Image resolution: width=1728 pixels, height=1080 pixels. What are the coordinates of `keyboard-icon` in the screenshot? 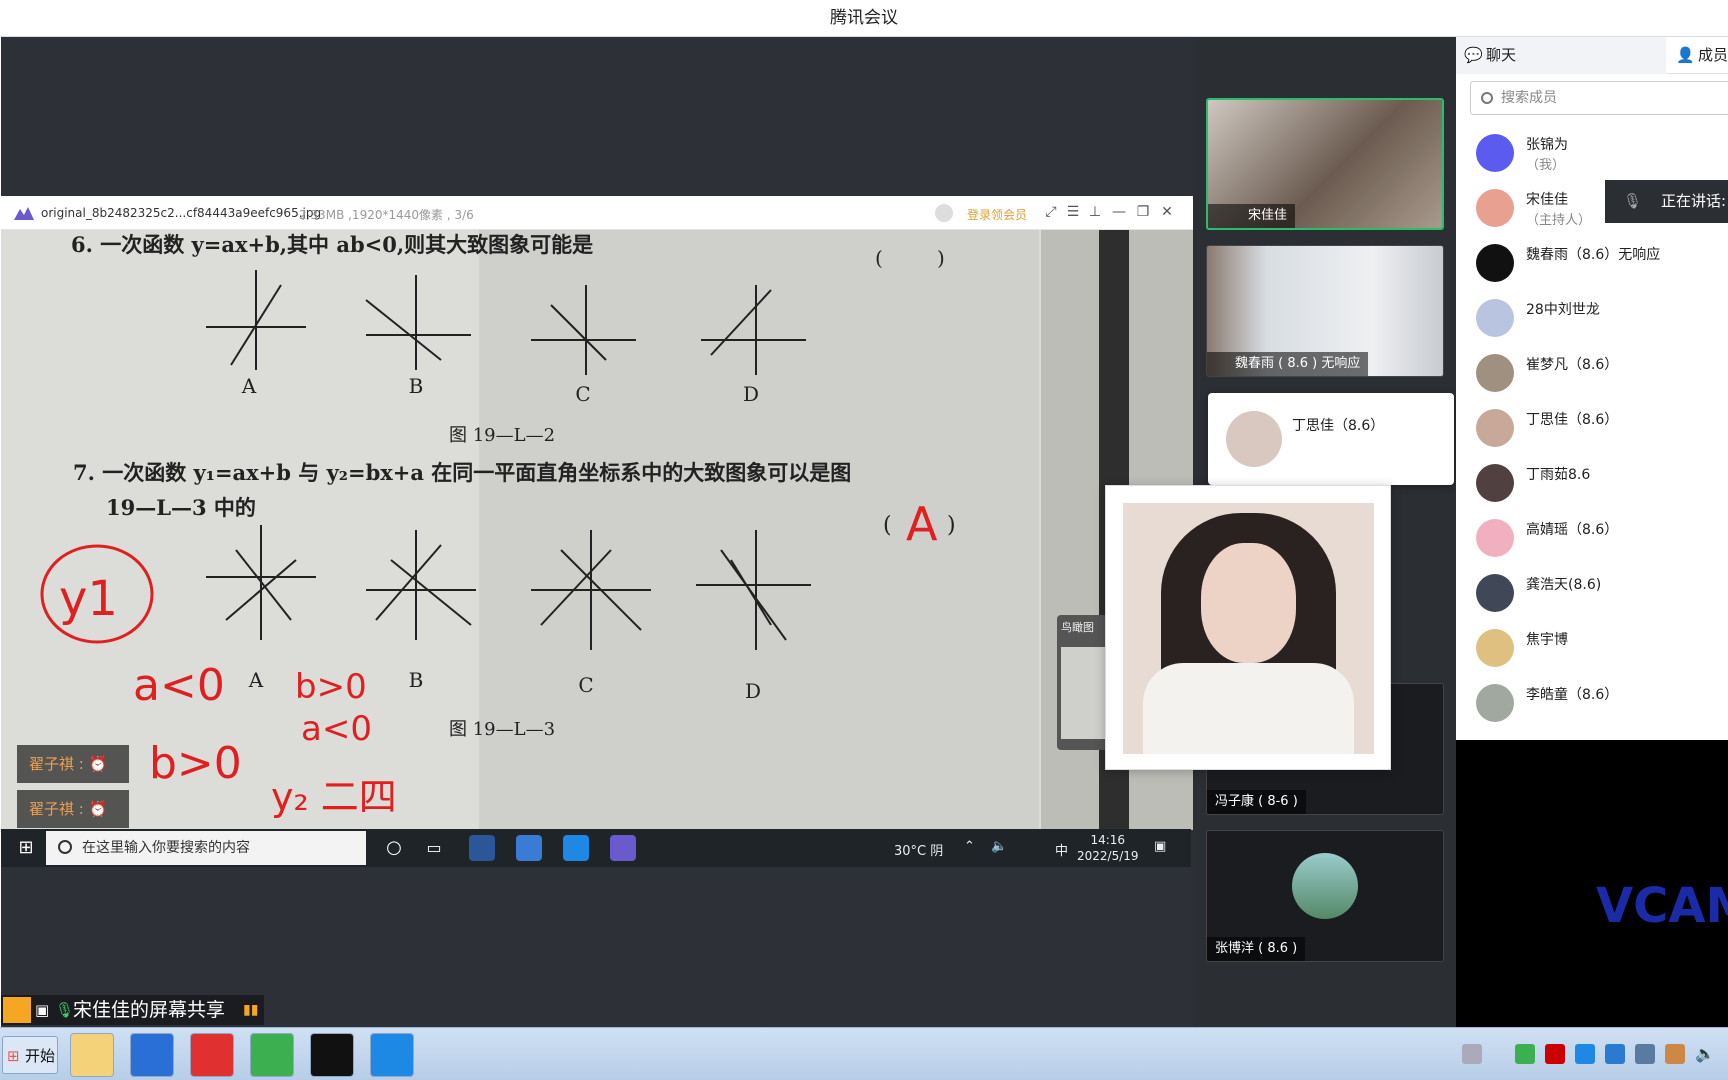 It's located at (1472, 1054).